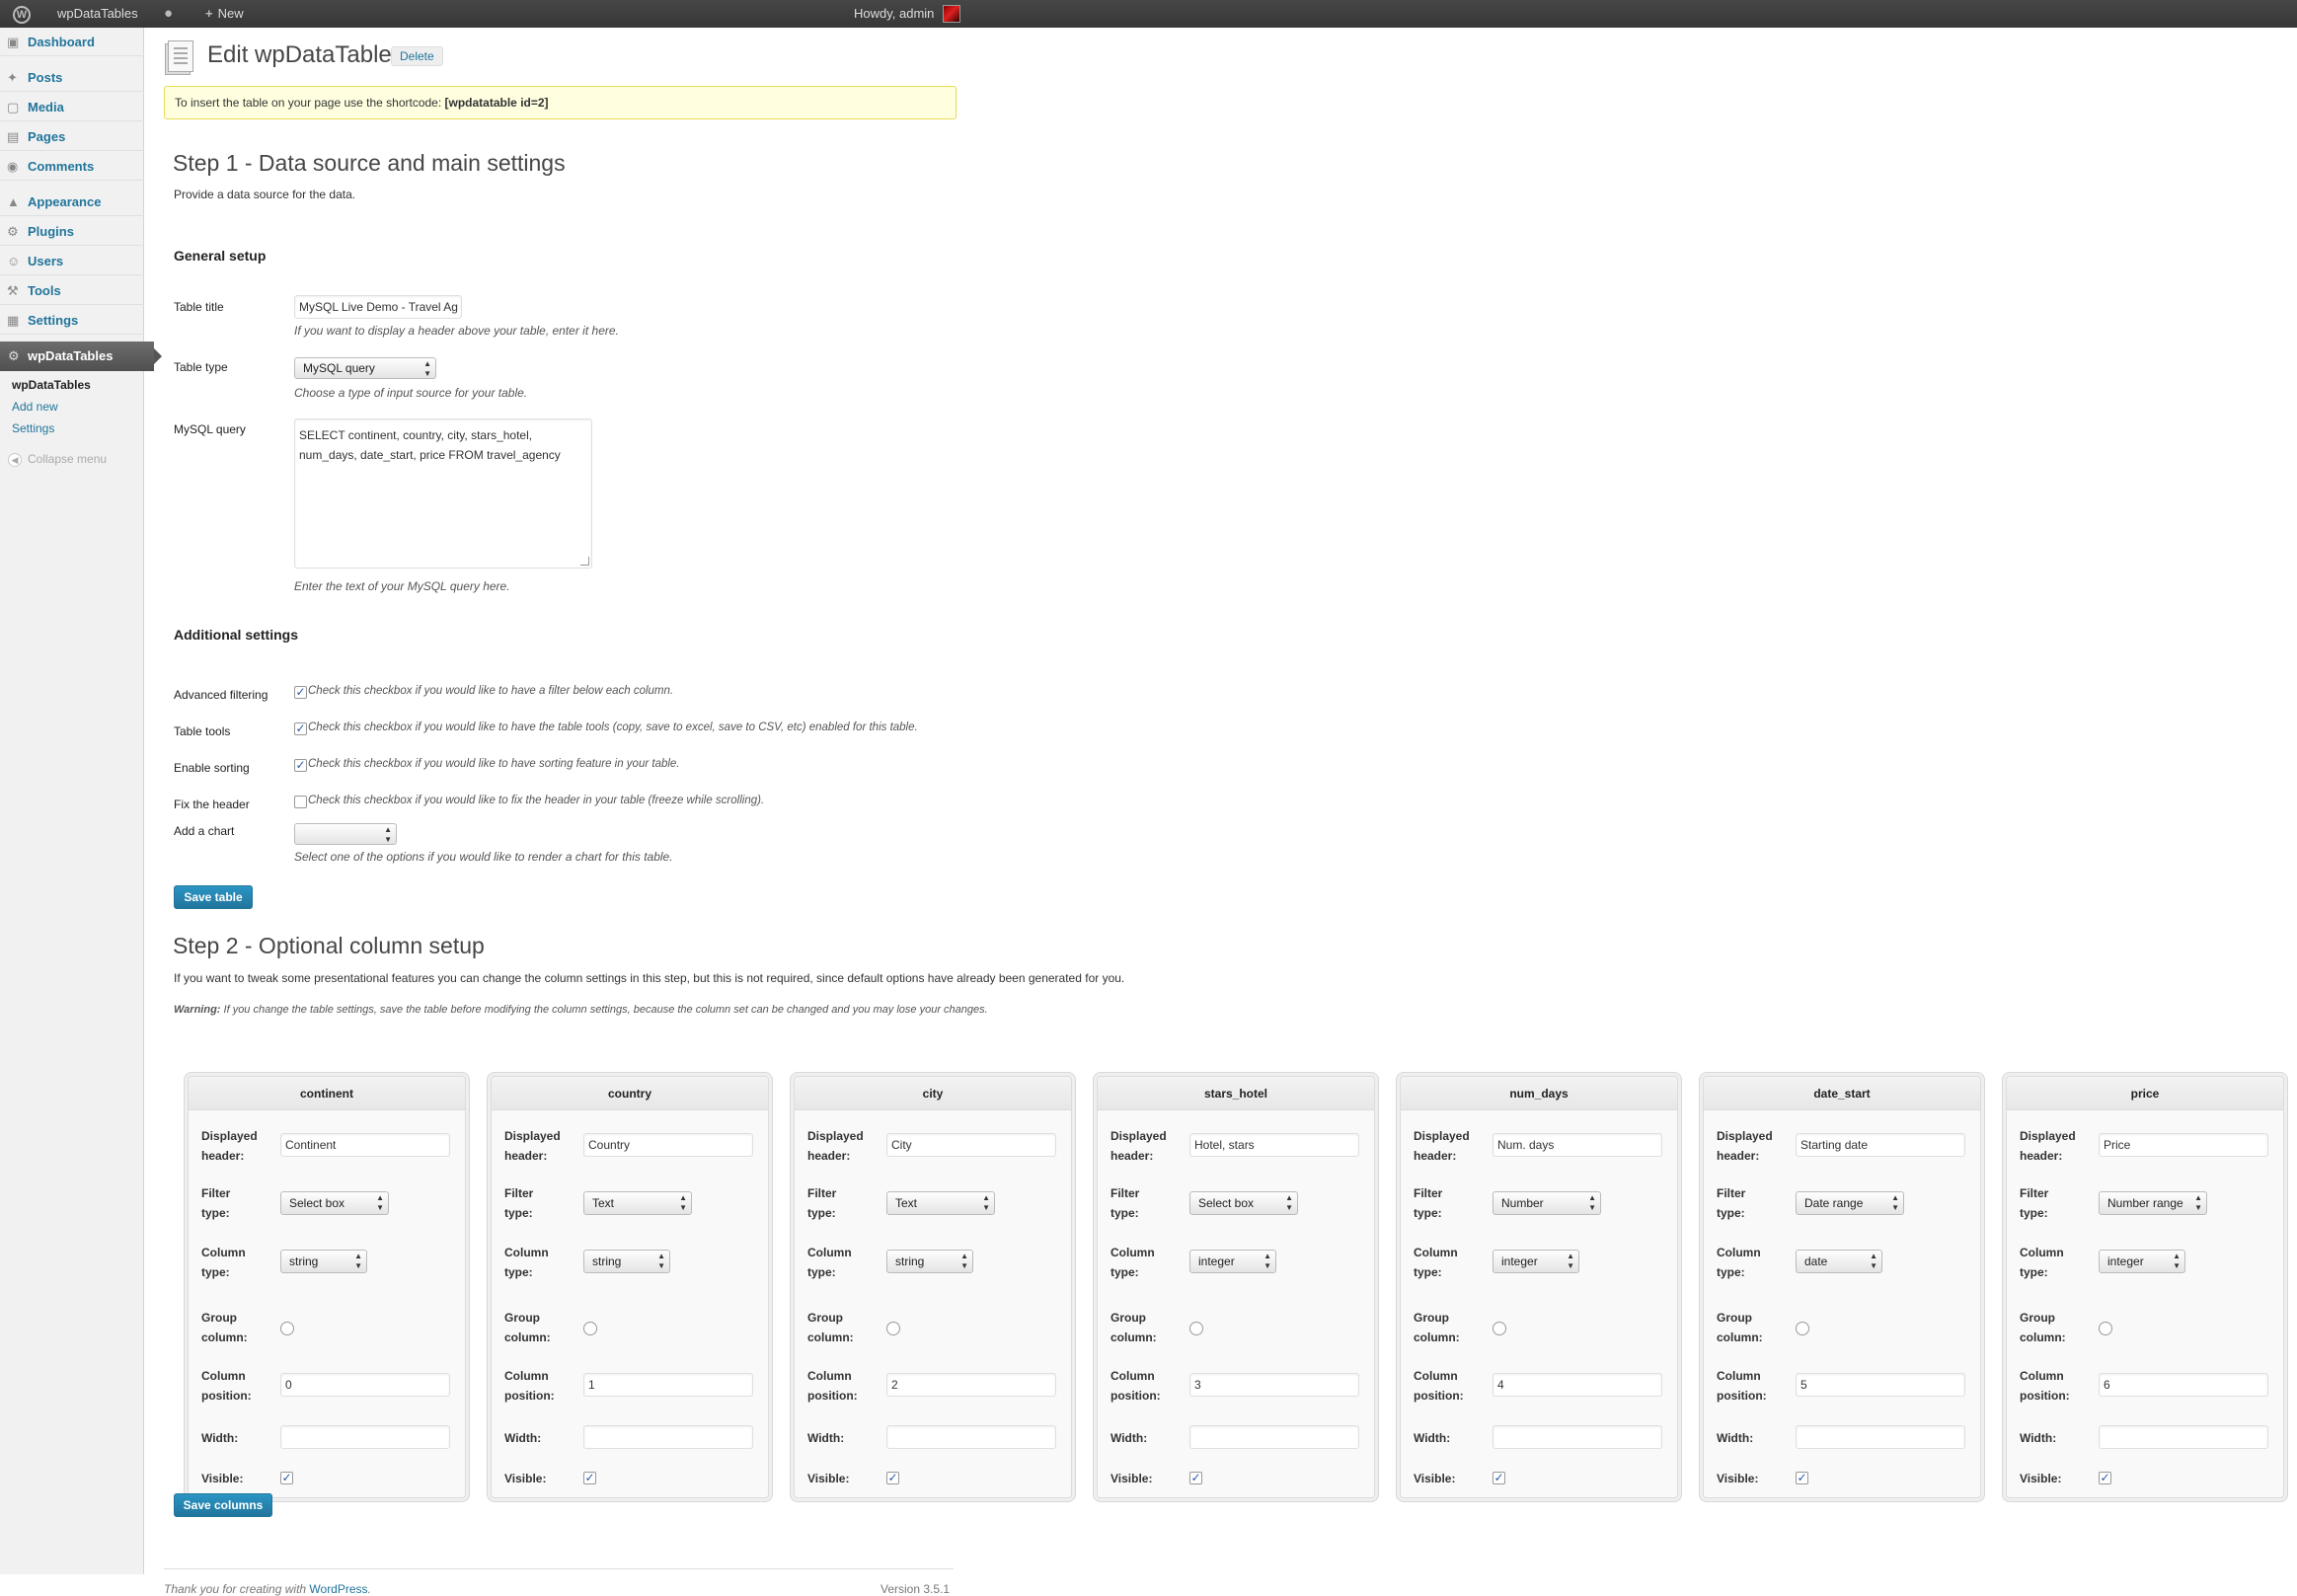  Describe the element at coordinates (345, 834) in the screenshot. I see `add-chart-select: ▲ ▼` at that location.